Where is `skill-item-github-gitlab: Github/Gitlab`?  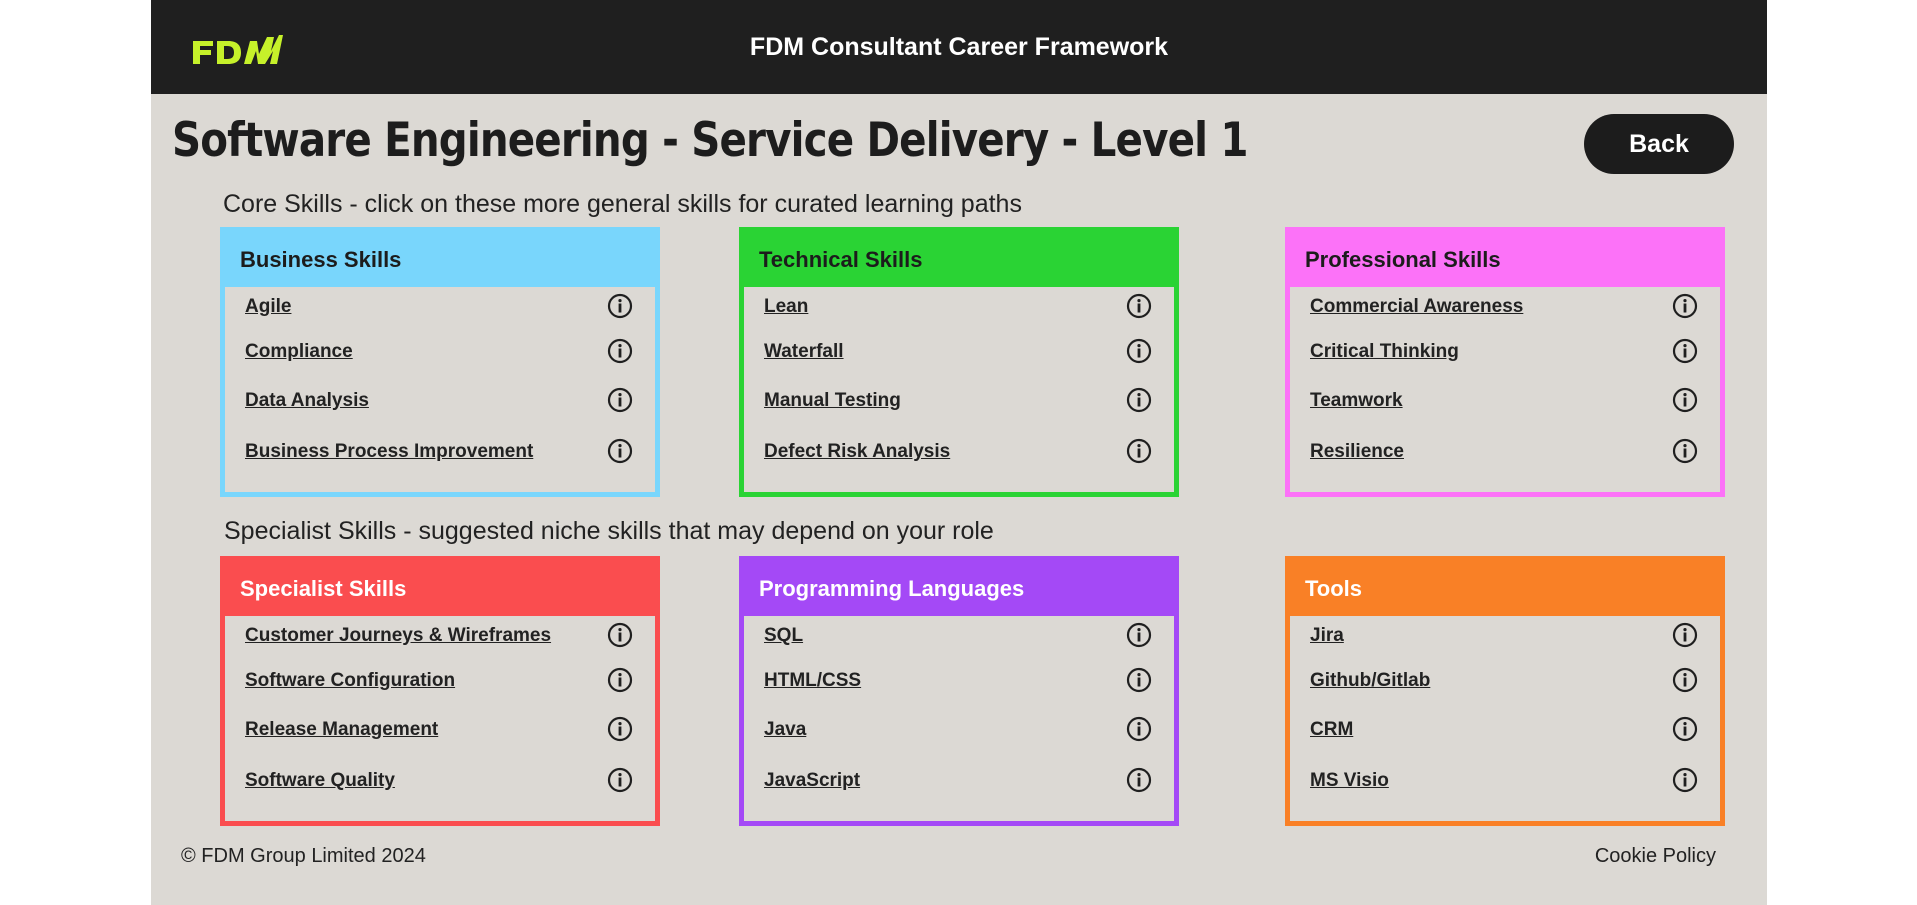
skill-item-github-gitlab: Github/Gitlab is located at coordinates (1504, 681).